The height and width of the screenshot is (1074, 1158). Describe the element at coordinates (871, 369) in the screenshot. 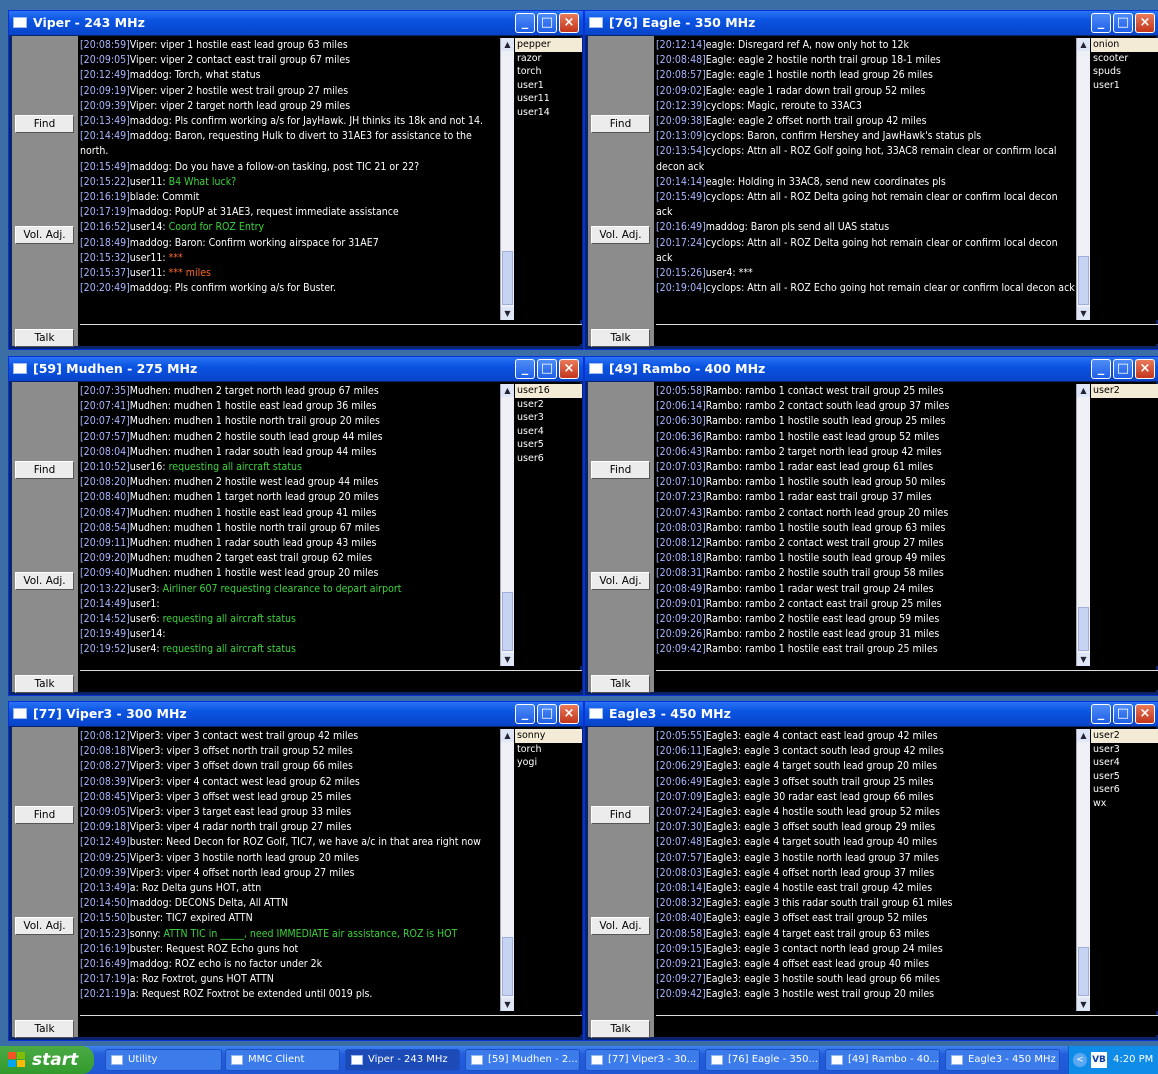

I see `title-bar: [49] Rambo - 400 MHz _ □ ×` at that location.